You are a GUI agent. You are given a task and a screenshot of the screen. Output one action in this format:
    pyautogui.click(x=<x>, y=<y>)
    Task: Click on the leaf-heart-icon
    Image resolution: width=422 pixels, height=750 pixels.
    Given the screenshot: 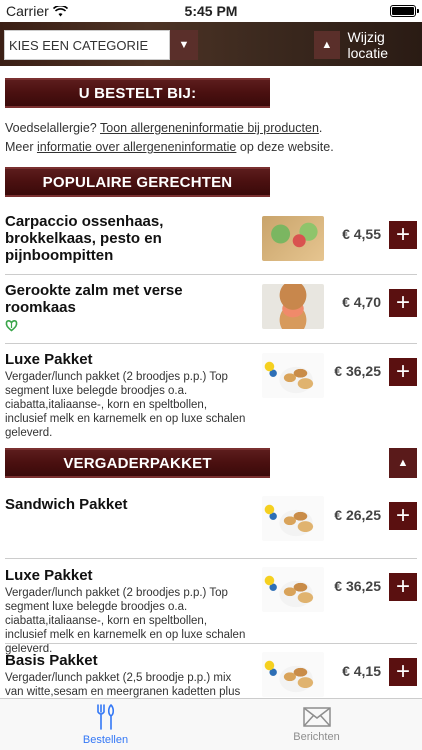 What is the action you would take?
    pyautogui.click(x=11, y=326)
    